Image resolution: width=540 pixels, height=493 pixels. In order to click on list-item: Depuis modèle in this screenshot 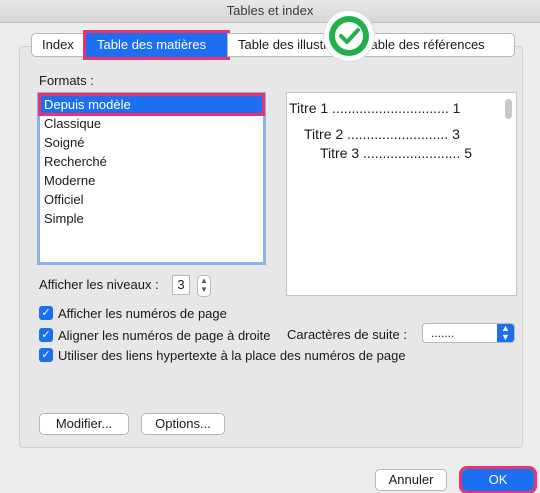, I will do `click(151, 104)`.